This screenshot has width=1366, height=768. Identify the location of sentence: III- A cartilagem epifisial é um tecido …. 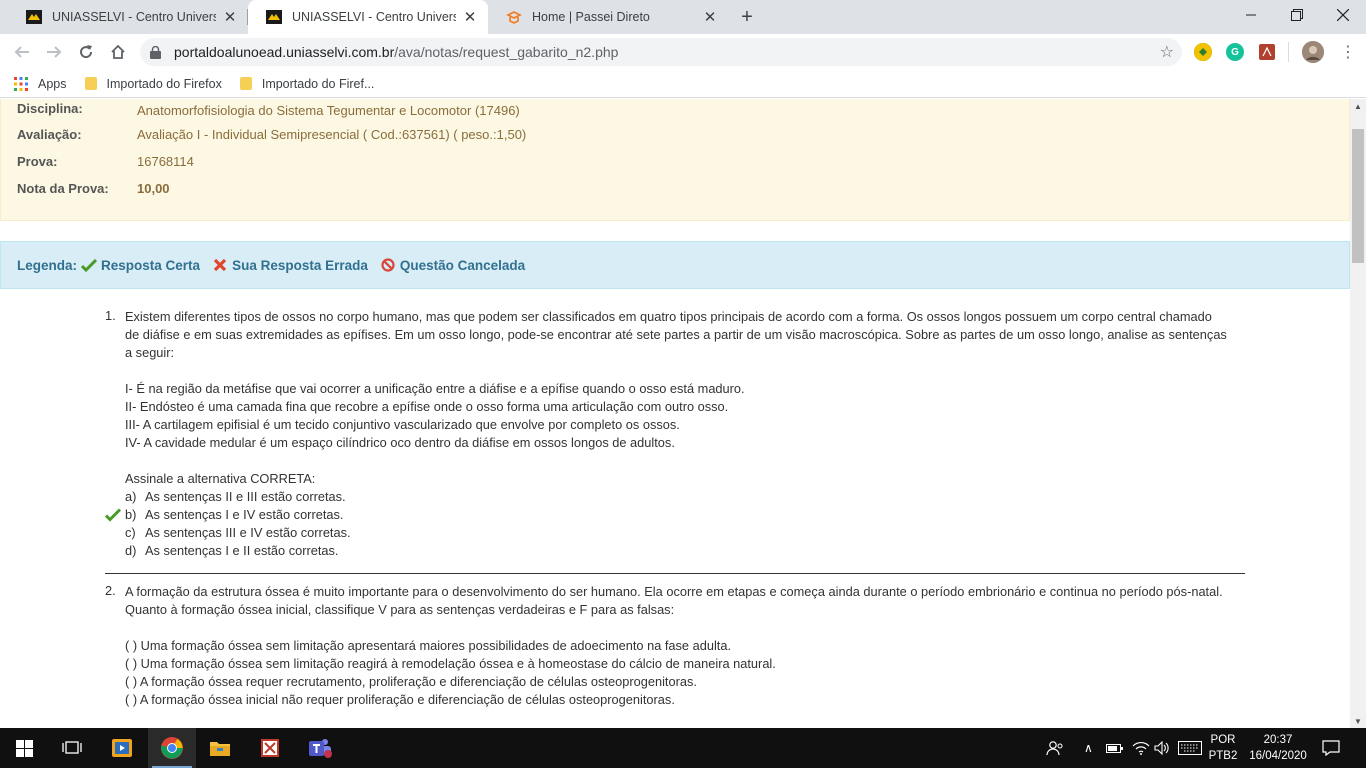
(402, 424).